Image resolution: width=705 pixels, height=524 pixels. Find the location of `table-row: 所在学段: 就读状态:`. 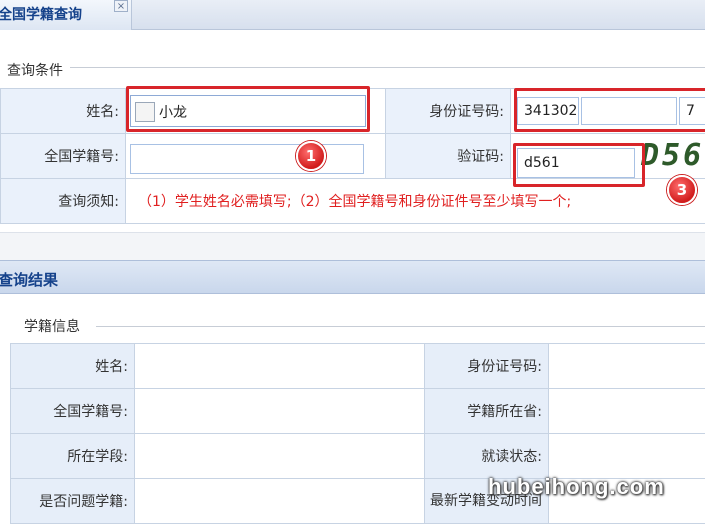

table-row: 所在学段: 就读状态: is located at coordinates (358, 456).